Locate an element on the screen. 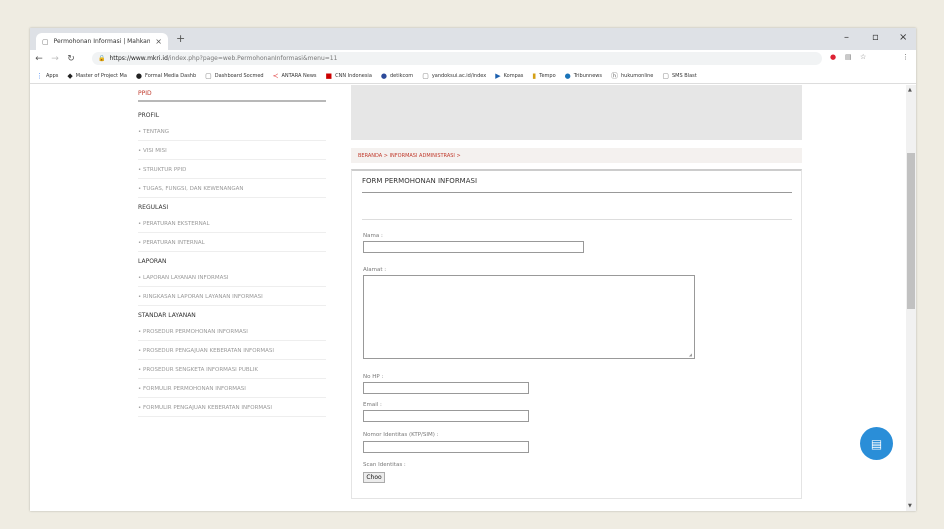  email-input is located at coordinates (446, 416).